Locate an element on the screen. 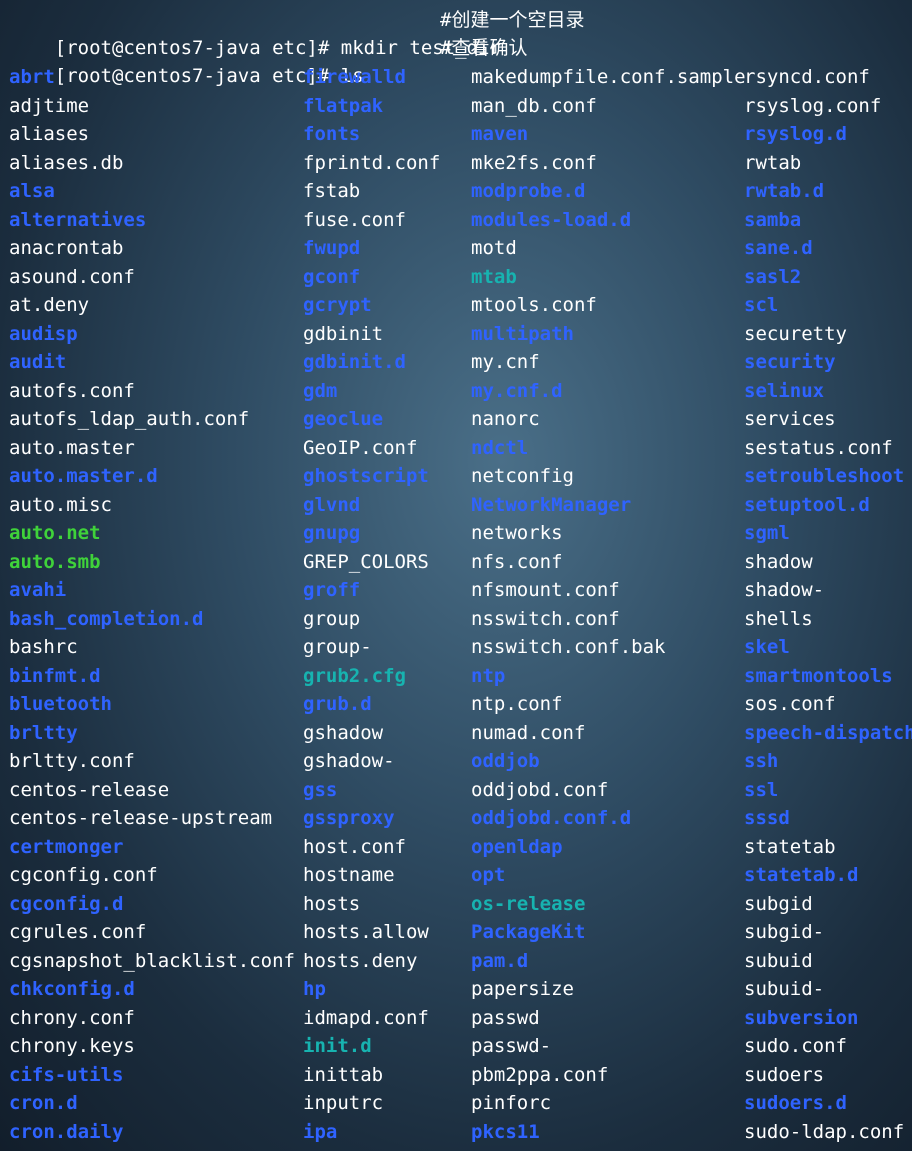 Image resolution: width=912 pixels, height=1151 pixels. directory-entry: geoclue is located at coordinates (343, 419).